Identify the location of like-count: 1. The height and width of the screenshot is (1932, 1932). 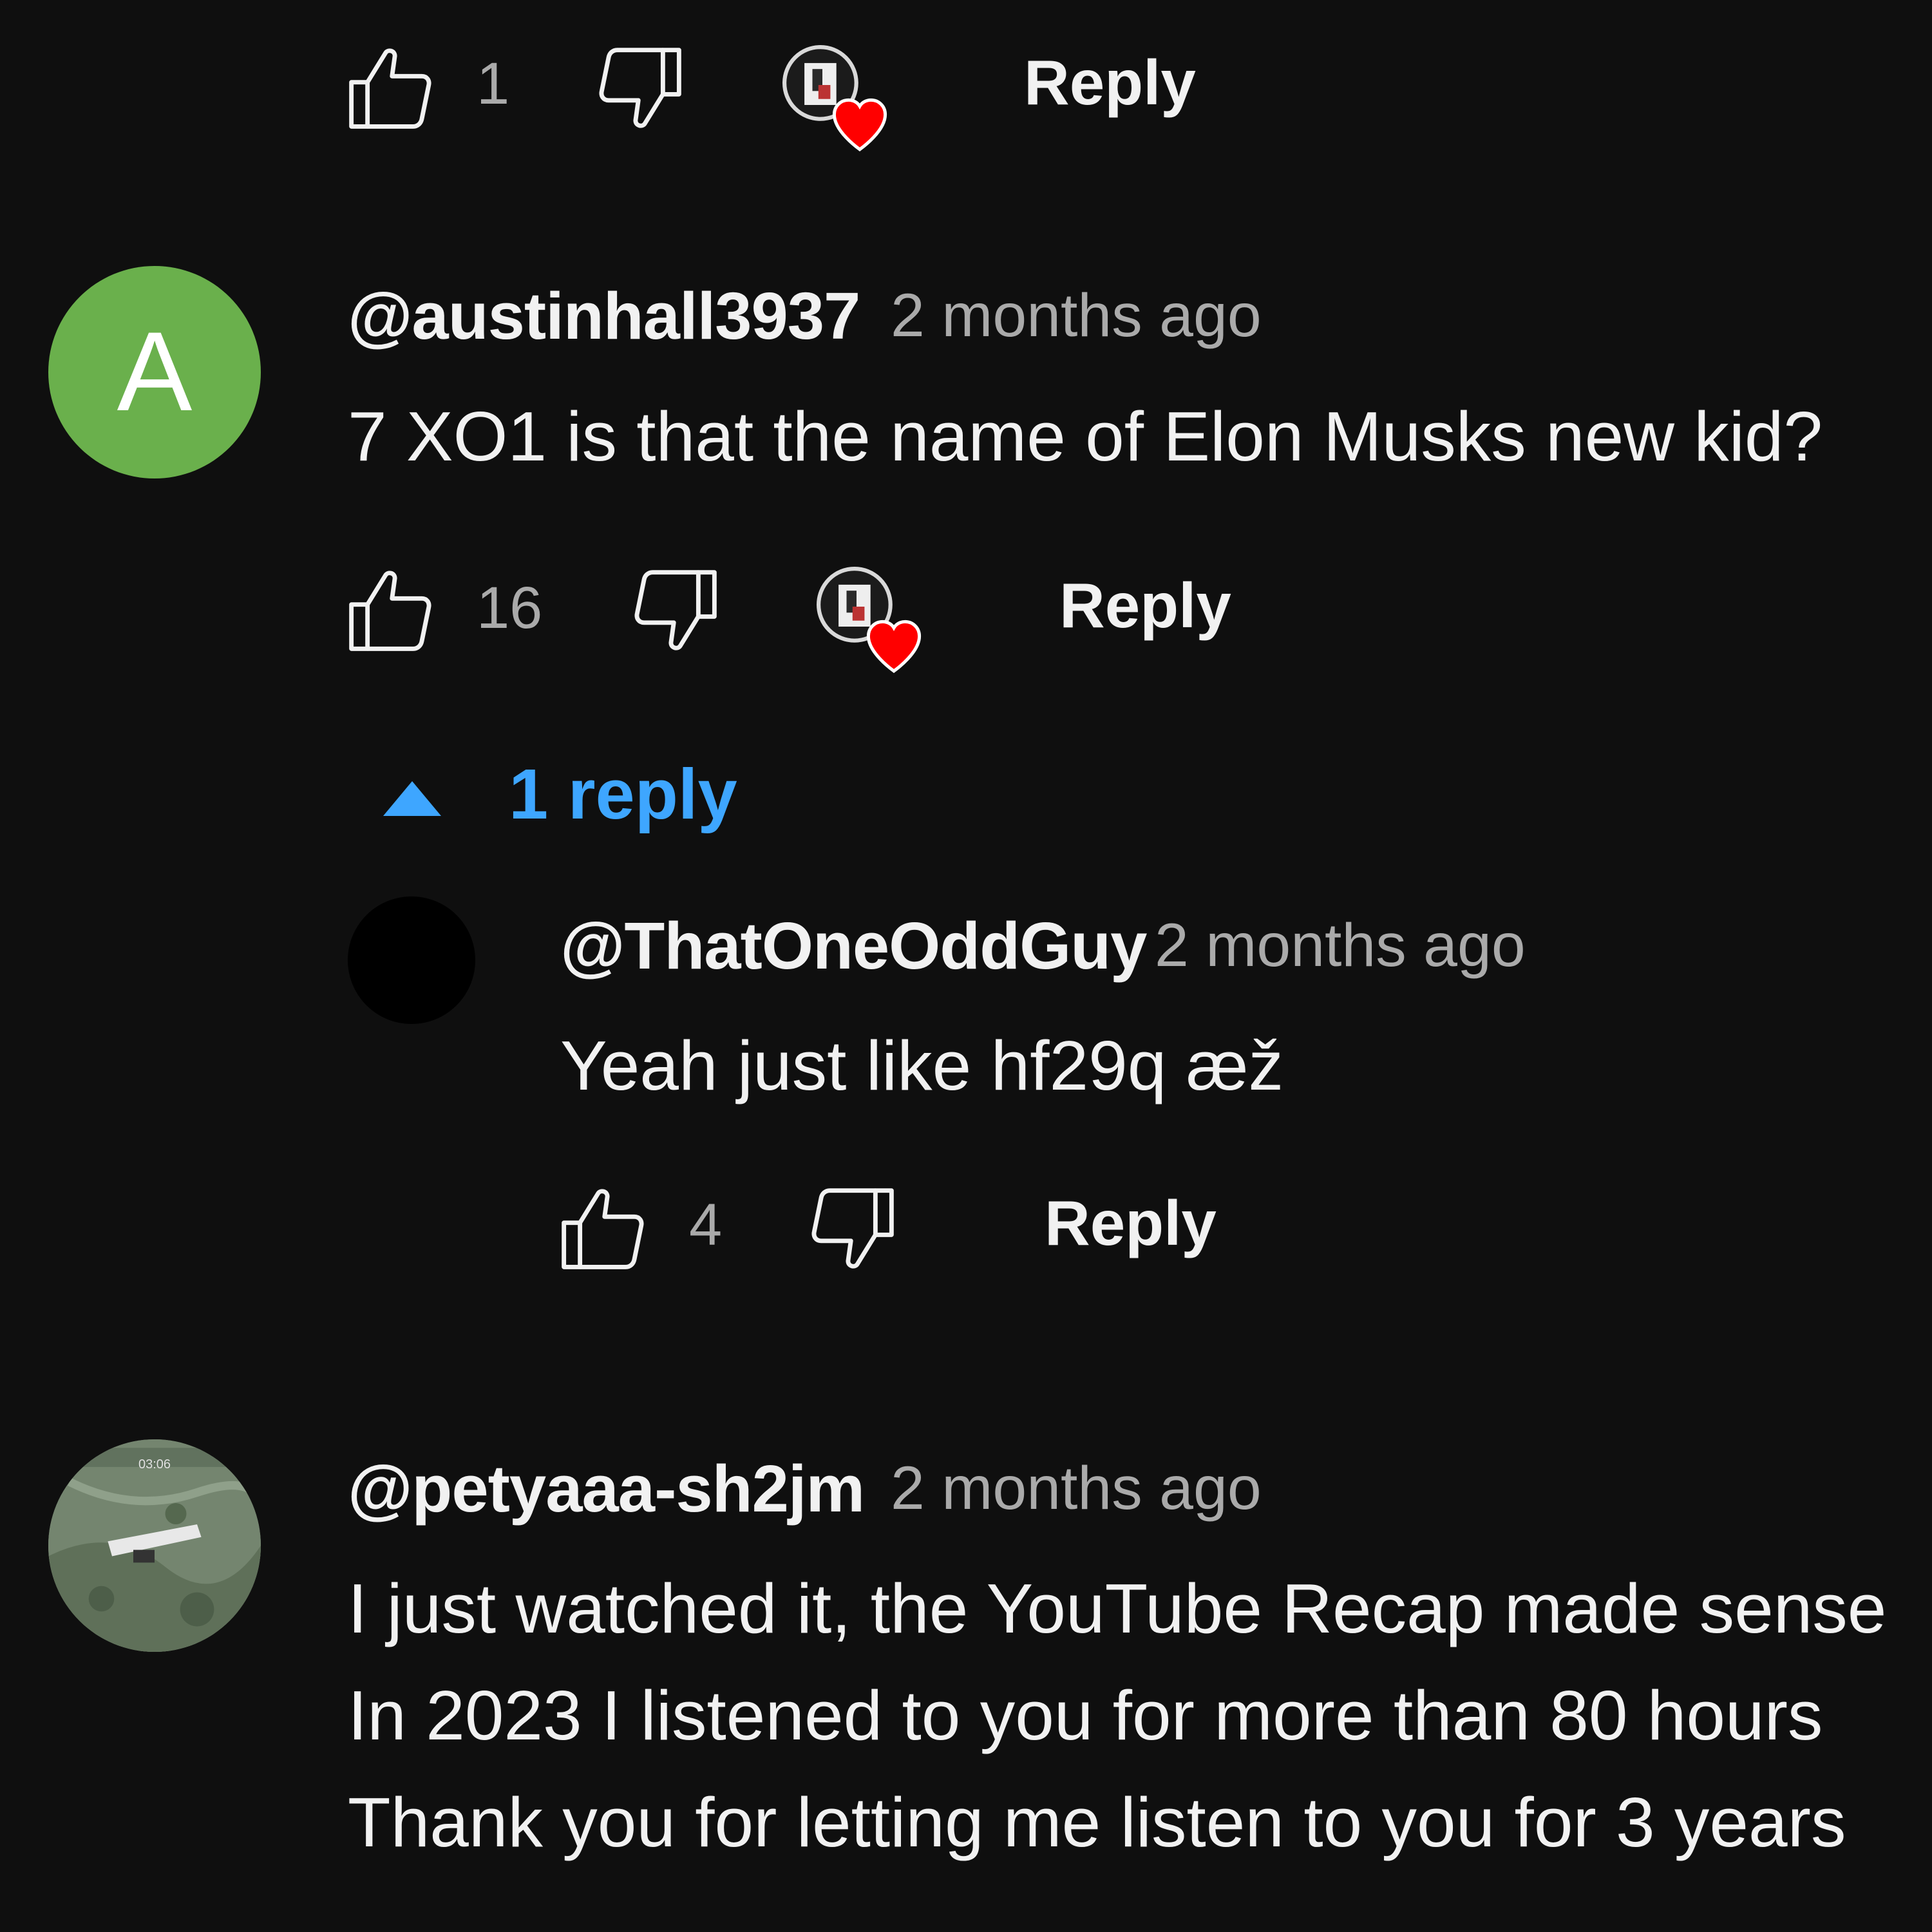
(494, 84).